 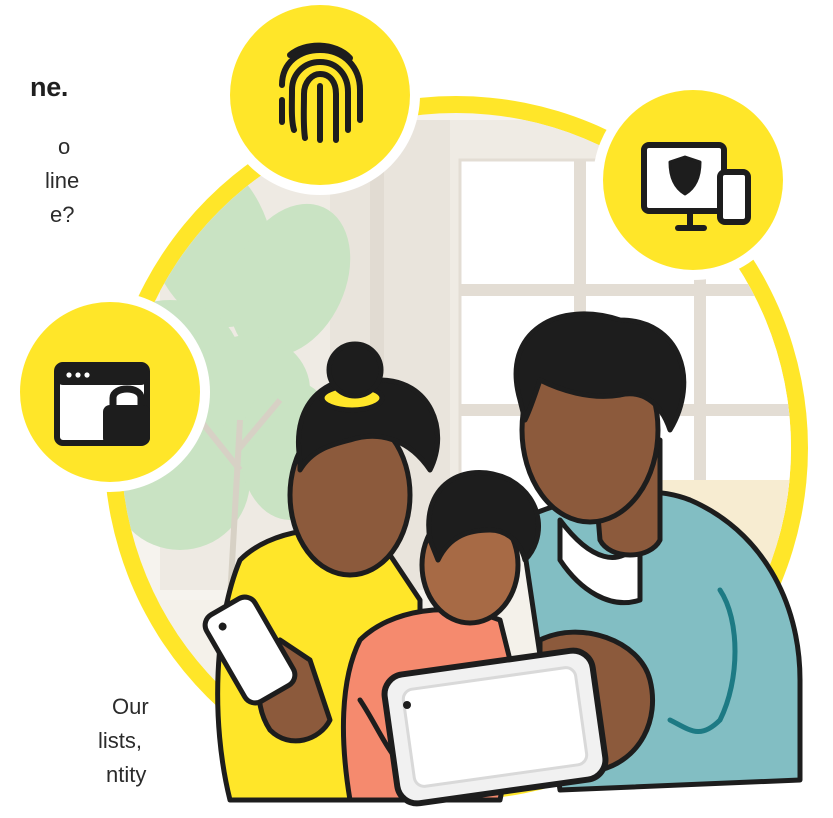 I want to click on browser-lock-badge, so click(x=110, y=392).